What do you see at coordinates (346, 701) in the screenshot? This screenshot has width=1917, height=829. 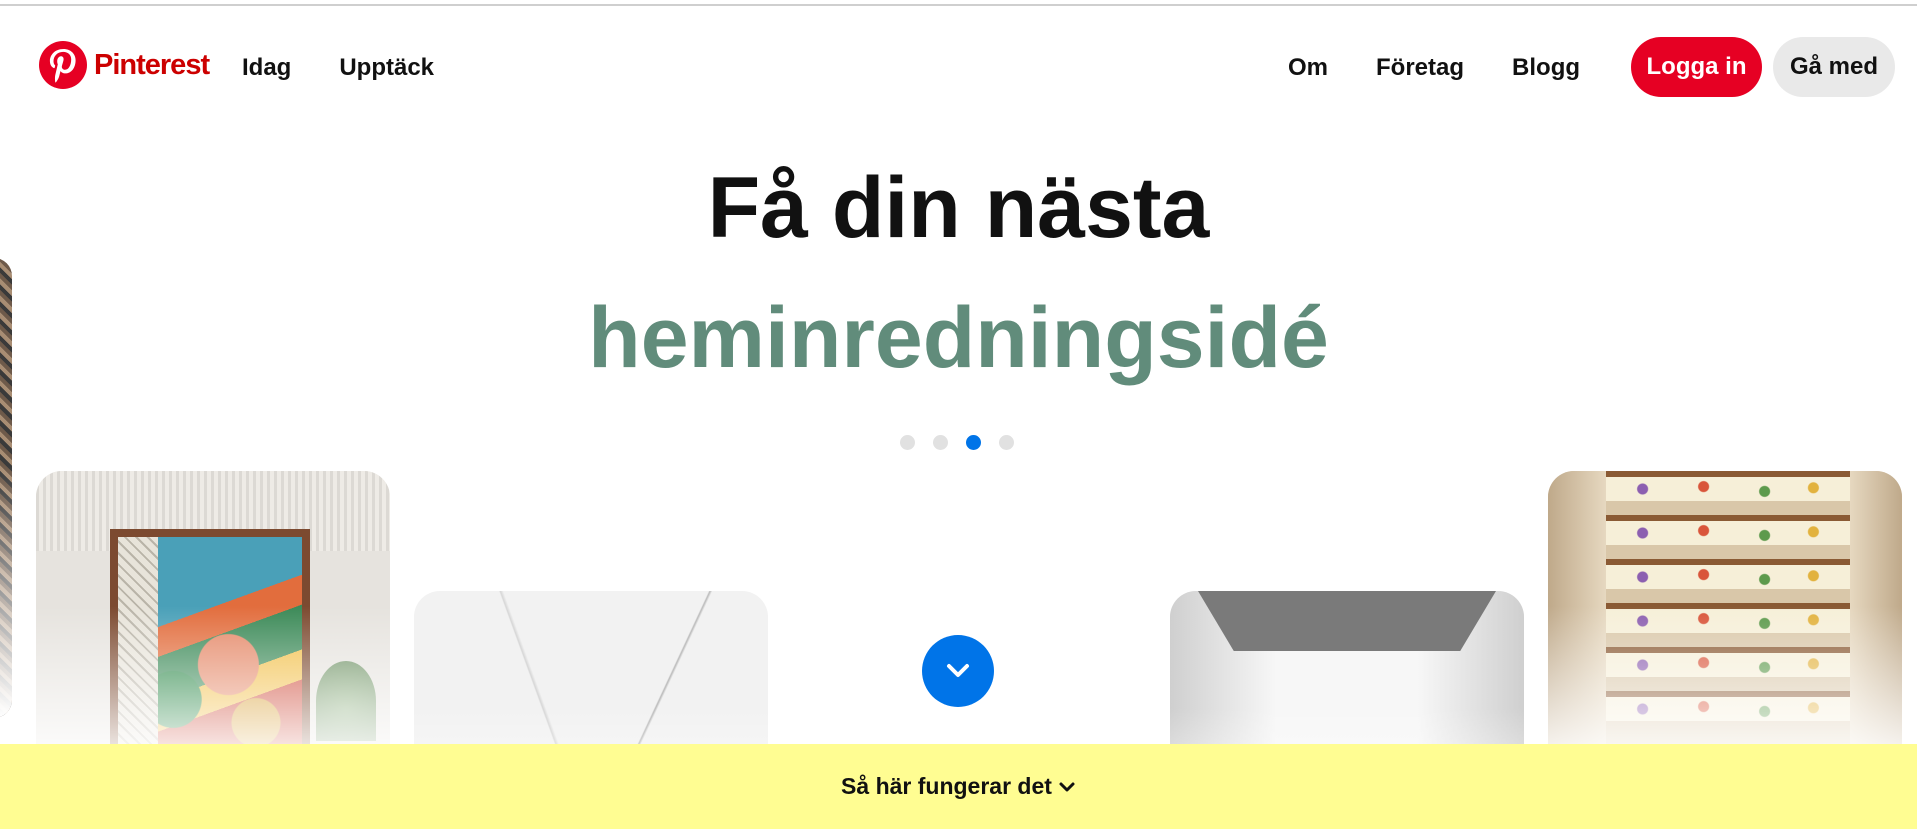 I see `plant-decoration` at bounding box center [346, 701].